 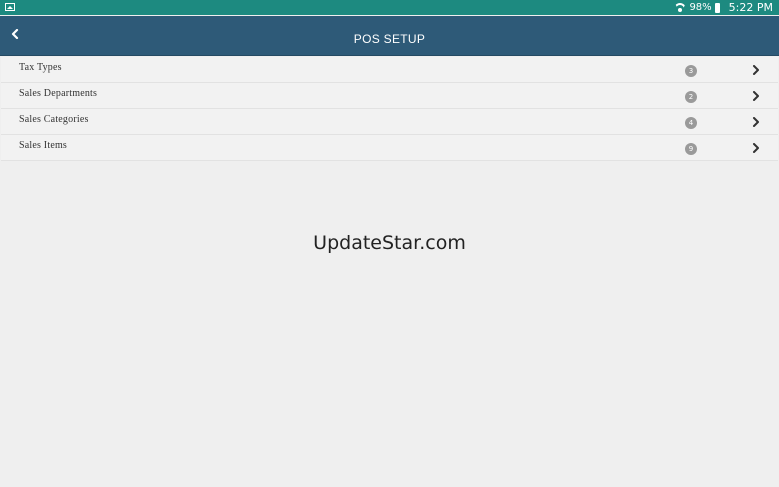 What do you see at coordinates (680, 8) in the screenshot?
I see `wifi-icon` at bounding box center [680, 8].